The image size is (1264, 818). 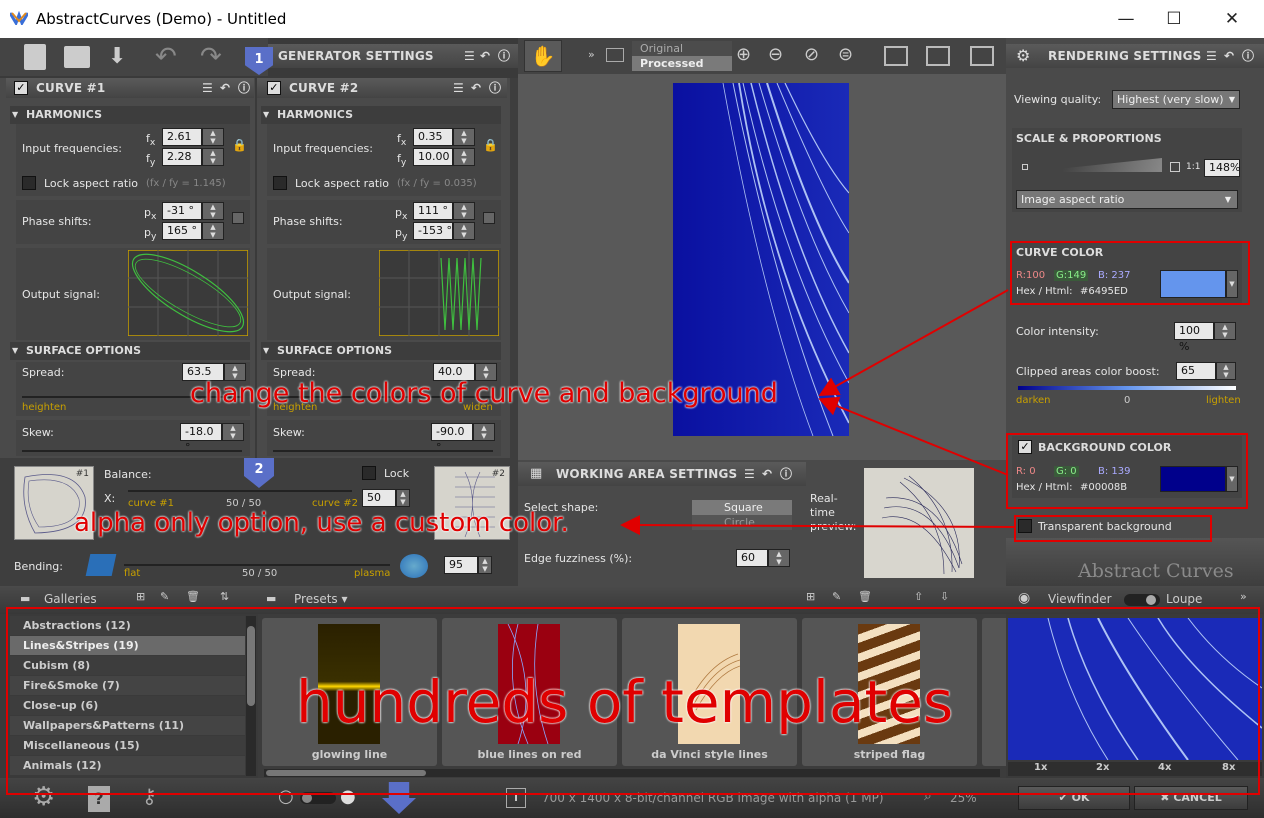 I want to click on fx-input: 2.61, so click(x=182, y=137).